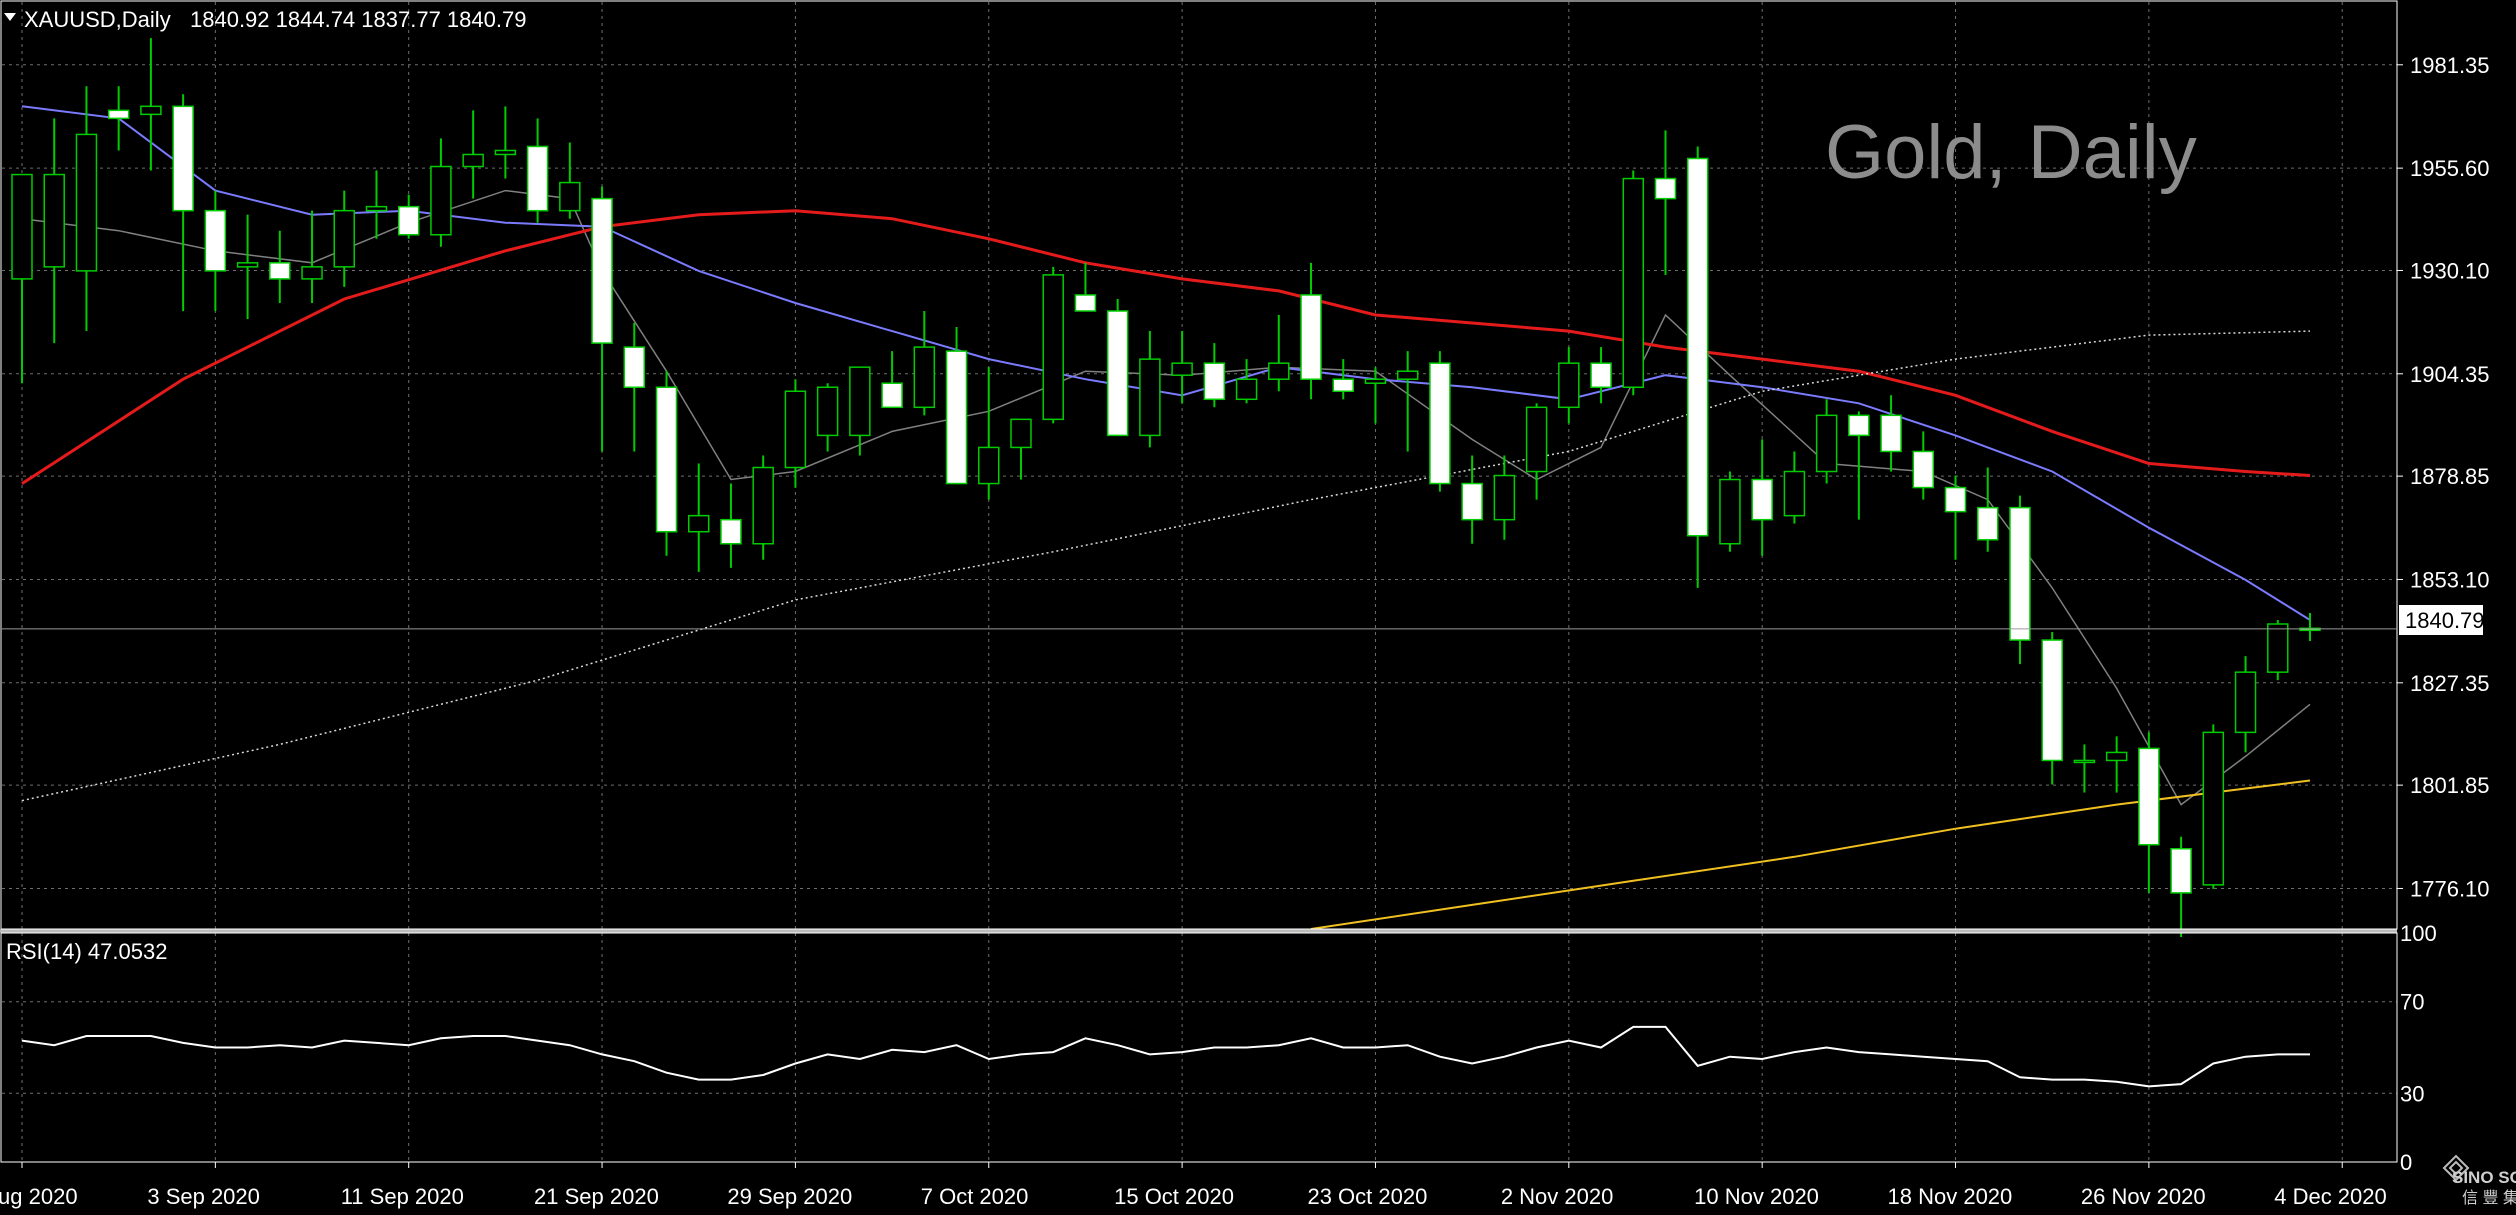  Describe the element at coordinates (1174, 1196) in the screenshot. I see `date-tick-label: 15 Oct 2020` at that location.